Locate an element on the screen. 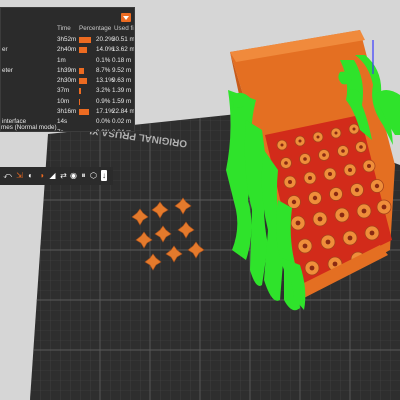 This screenshot has height=400, width=400. row-label: eter is located at coordinates (7, 70).